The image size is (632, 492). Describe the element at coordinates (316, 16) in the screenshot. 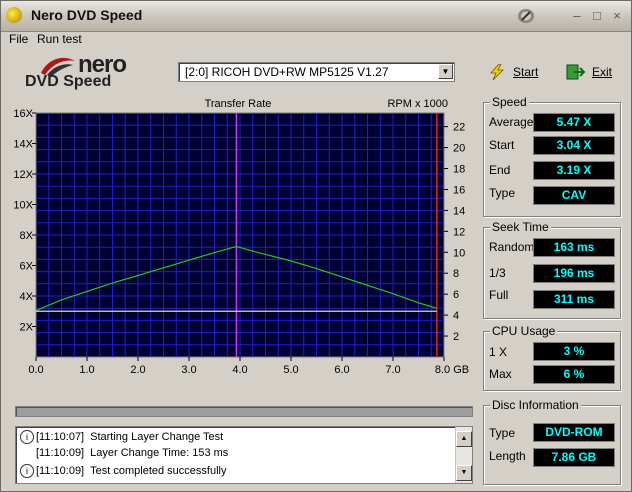

I see `title-bar: Nero DVD Speed – □ ×` at that location.